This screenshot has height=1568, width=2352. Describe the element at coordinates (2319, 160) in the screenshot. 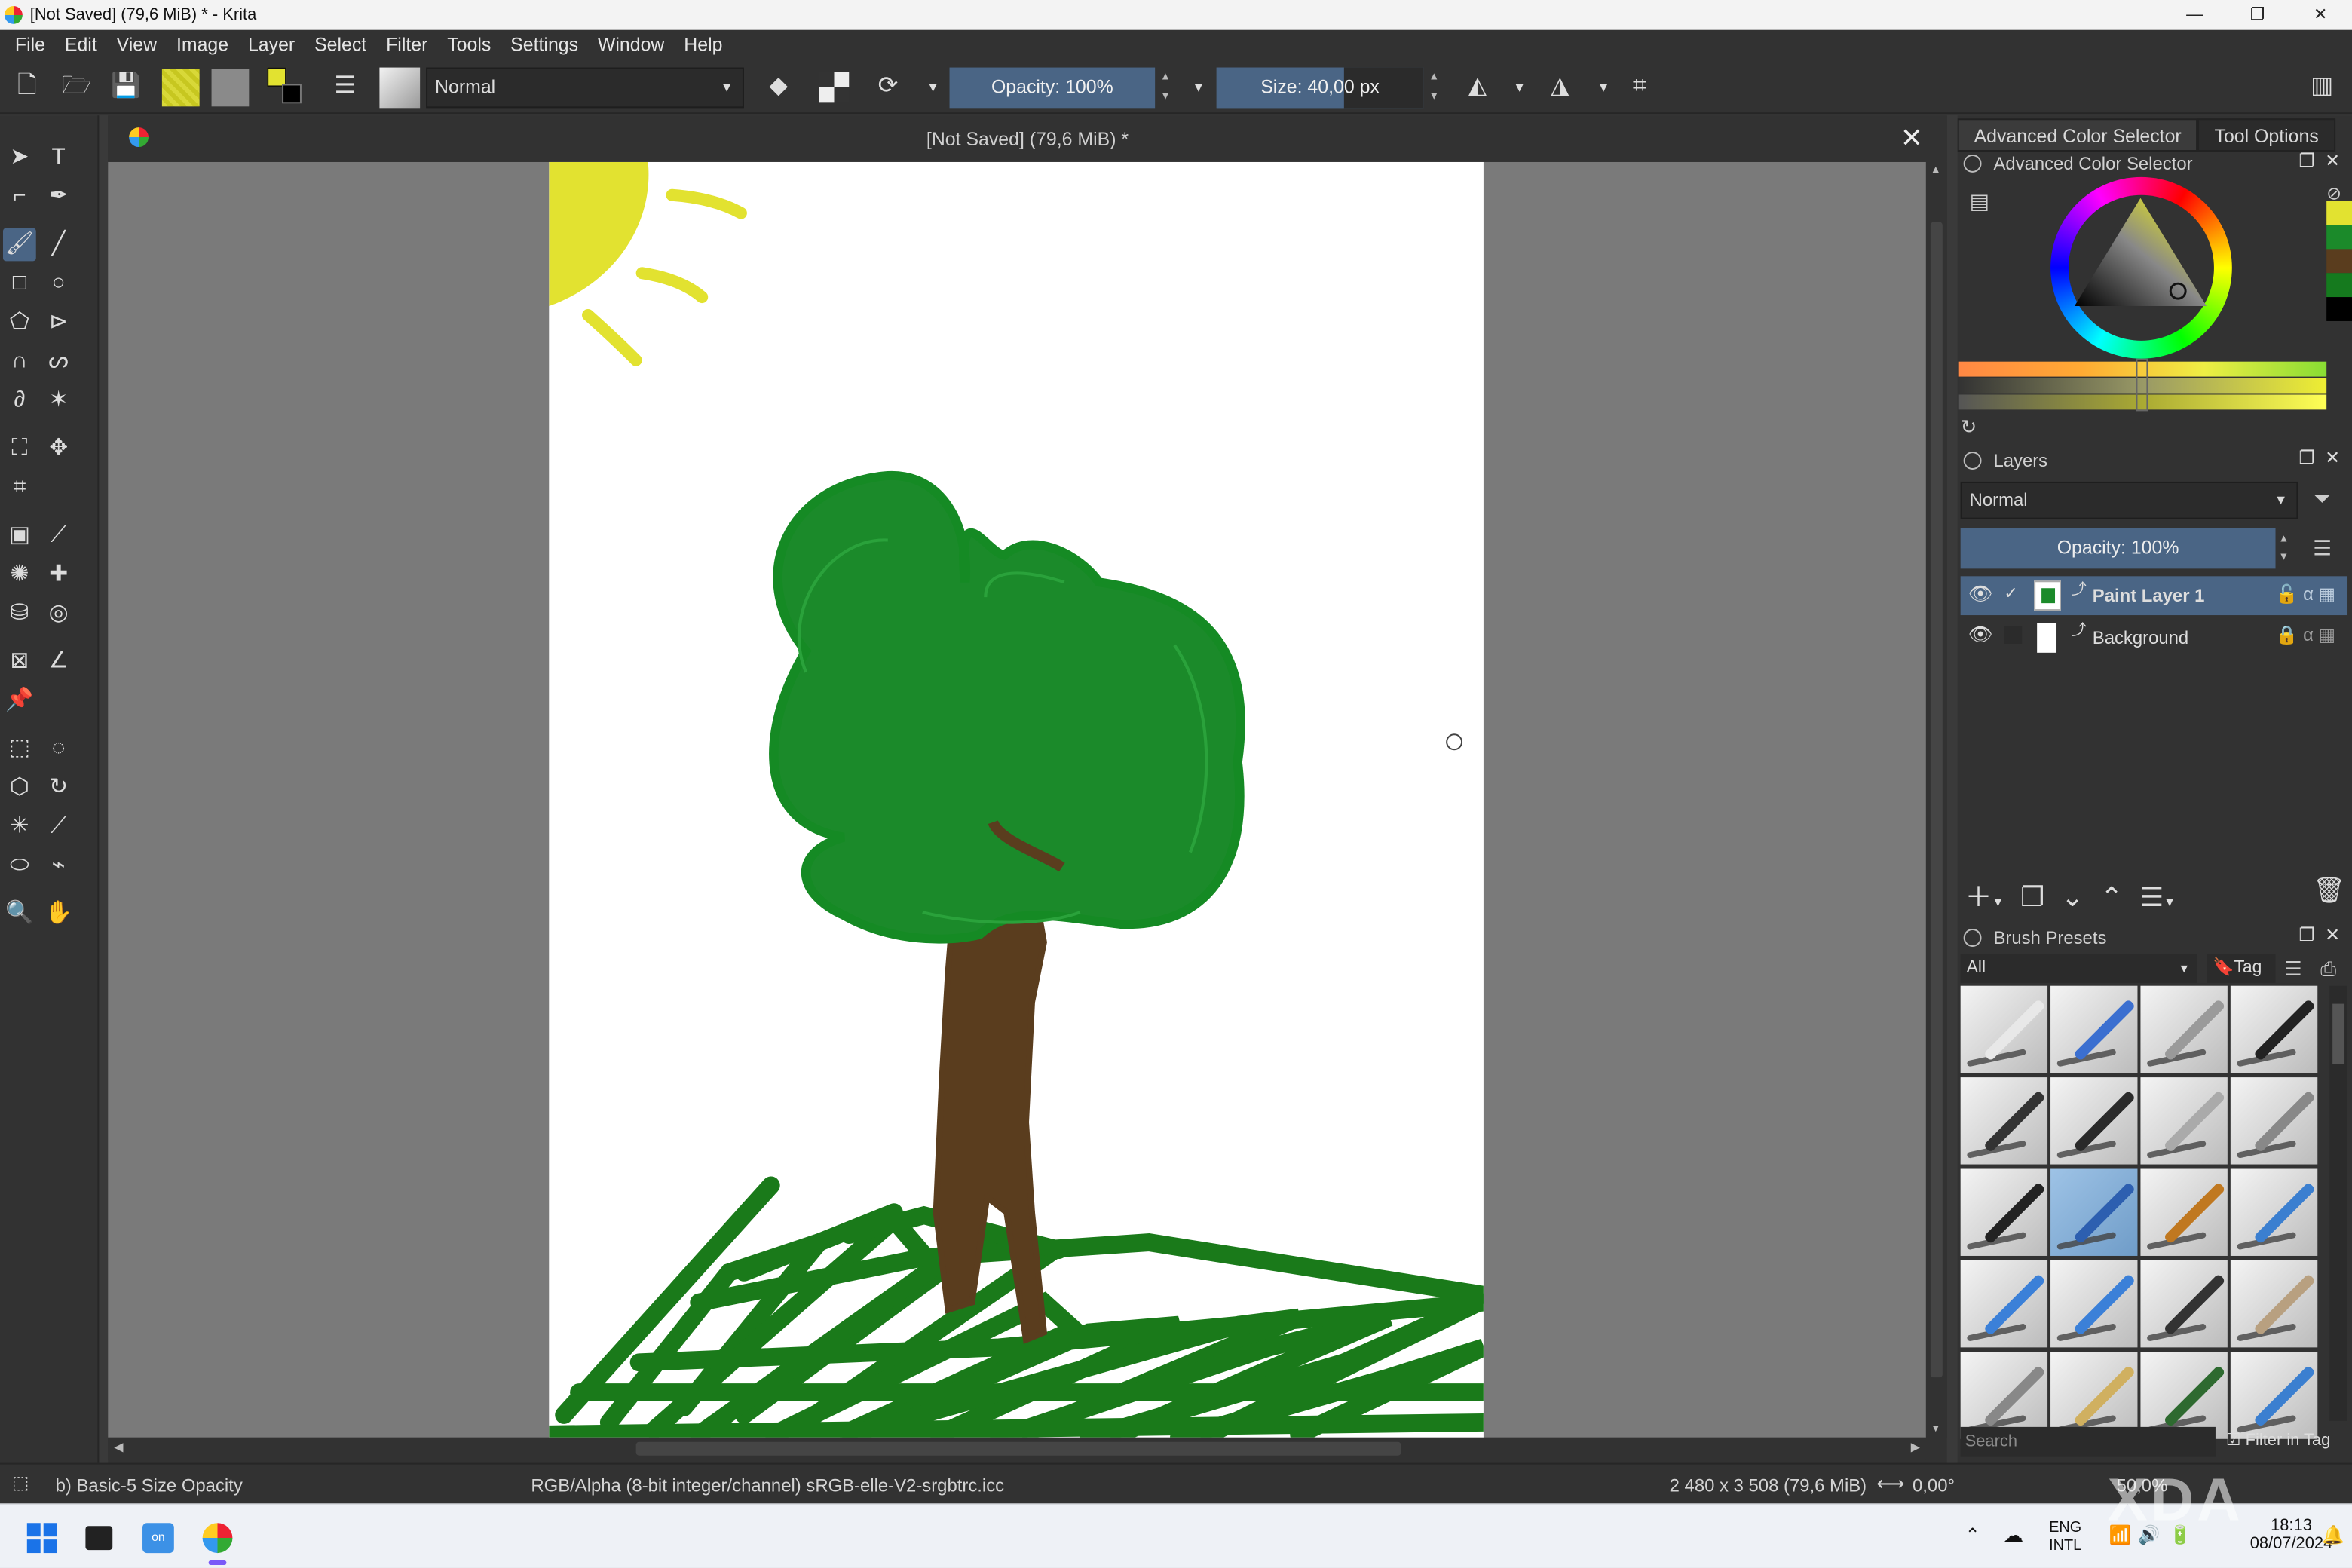

I see `panel-float-close-icons: ❐ ✕` at that location.